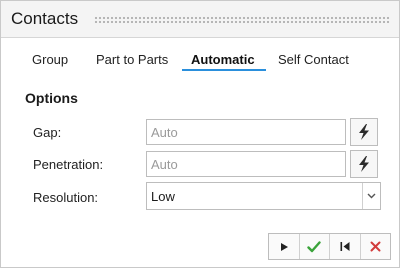 The image size is (400, 268). Describe the element at coordinates (68, 164) in the screenshot. I see `penetration-label: Penetration:` at that location.